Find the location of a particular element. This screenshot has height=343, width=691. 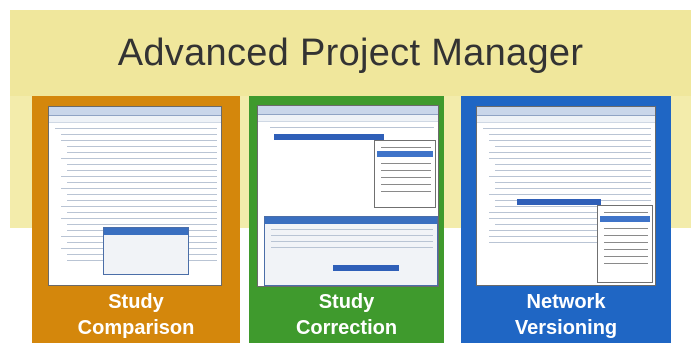

panel-label-line2: Versioning is located at coordinates (566, 328).